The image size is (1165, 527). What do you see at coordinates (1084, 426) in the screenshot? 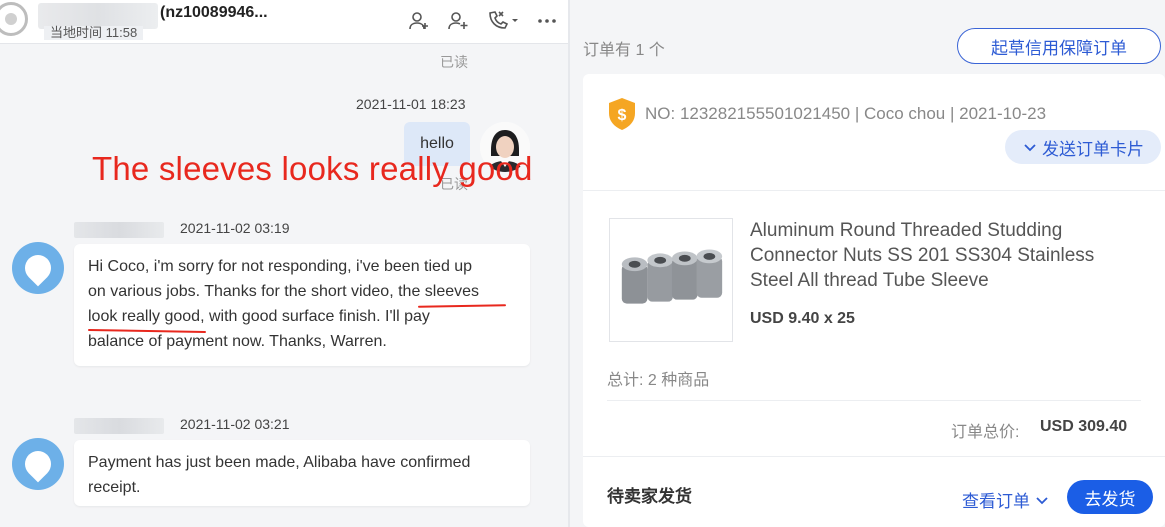
I see `order-total-value: USD 309.40` at bounding box center [1084, 426].